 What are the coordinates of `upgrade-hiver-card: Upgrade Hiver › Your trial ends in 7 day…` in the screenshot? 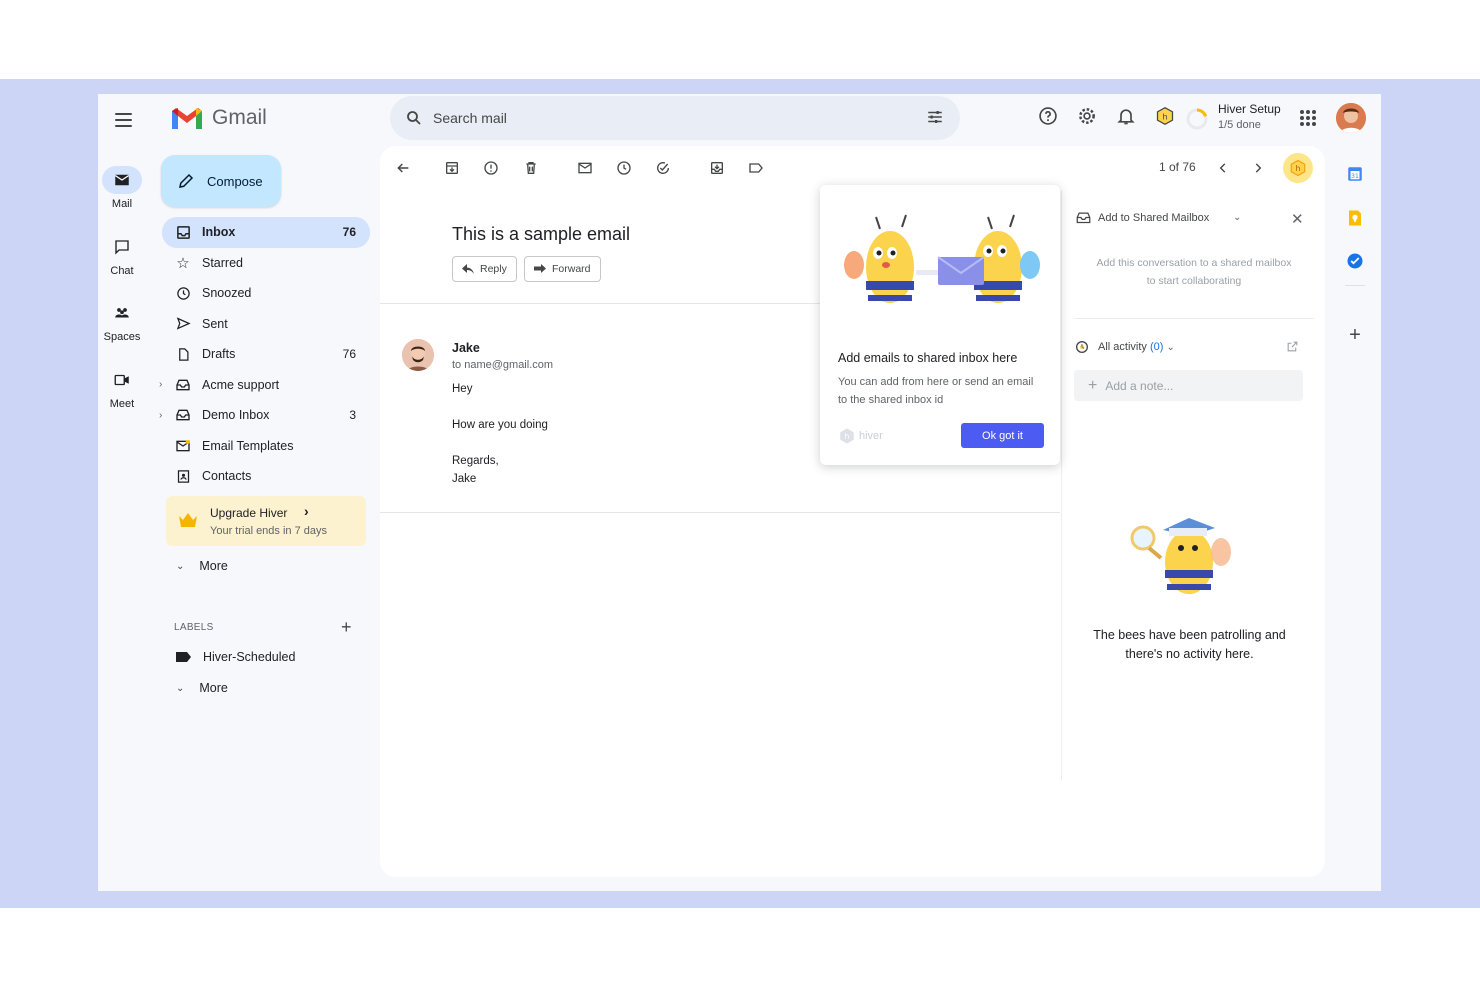 It's located at (266, 521).